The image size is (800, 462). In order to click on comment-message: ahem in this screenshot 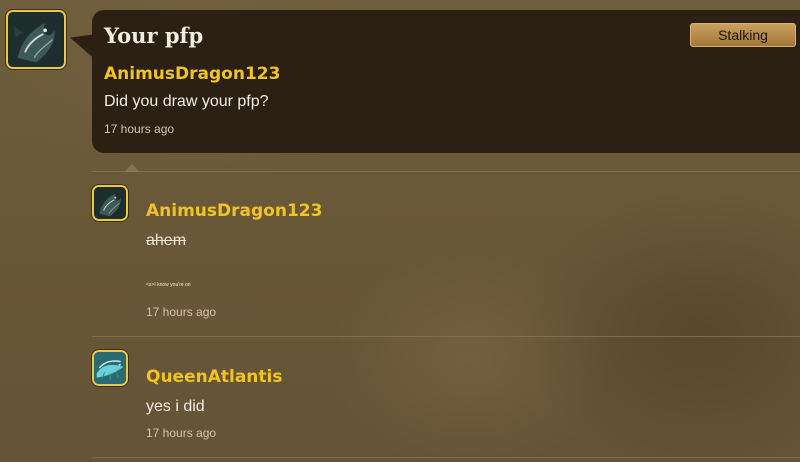, I will do `click(166, 240)`.